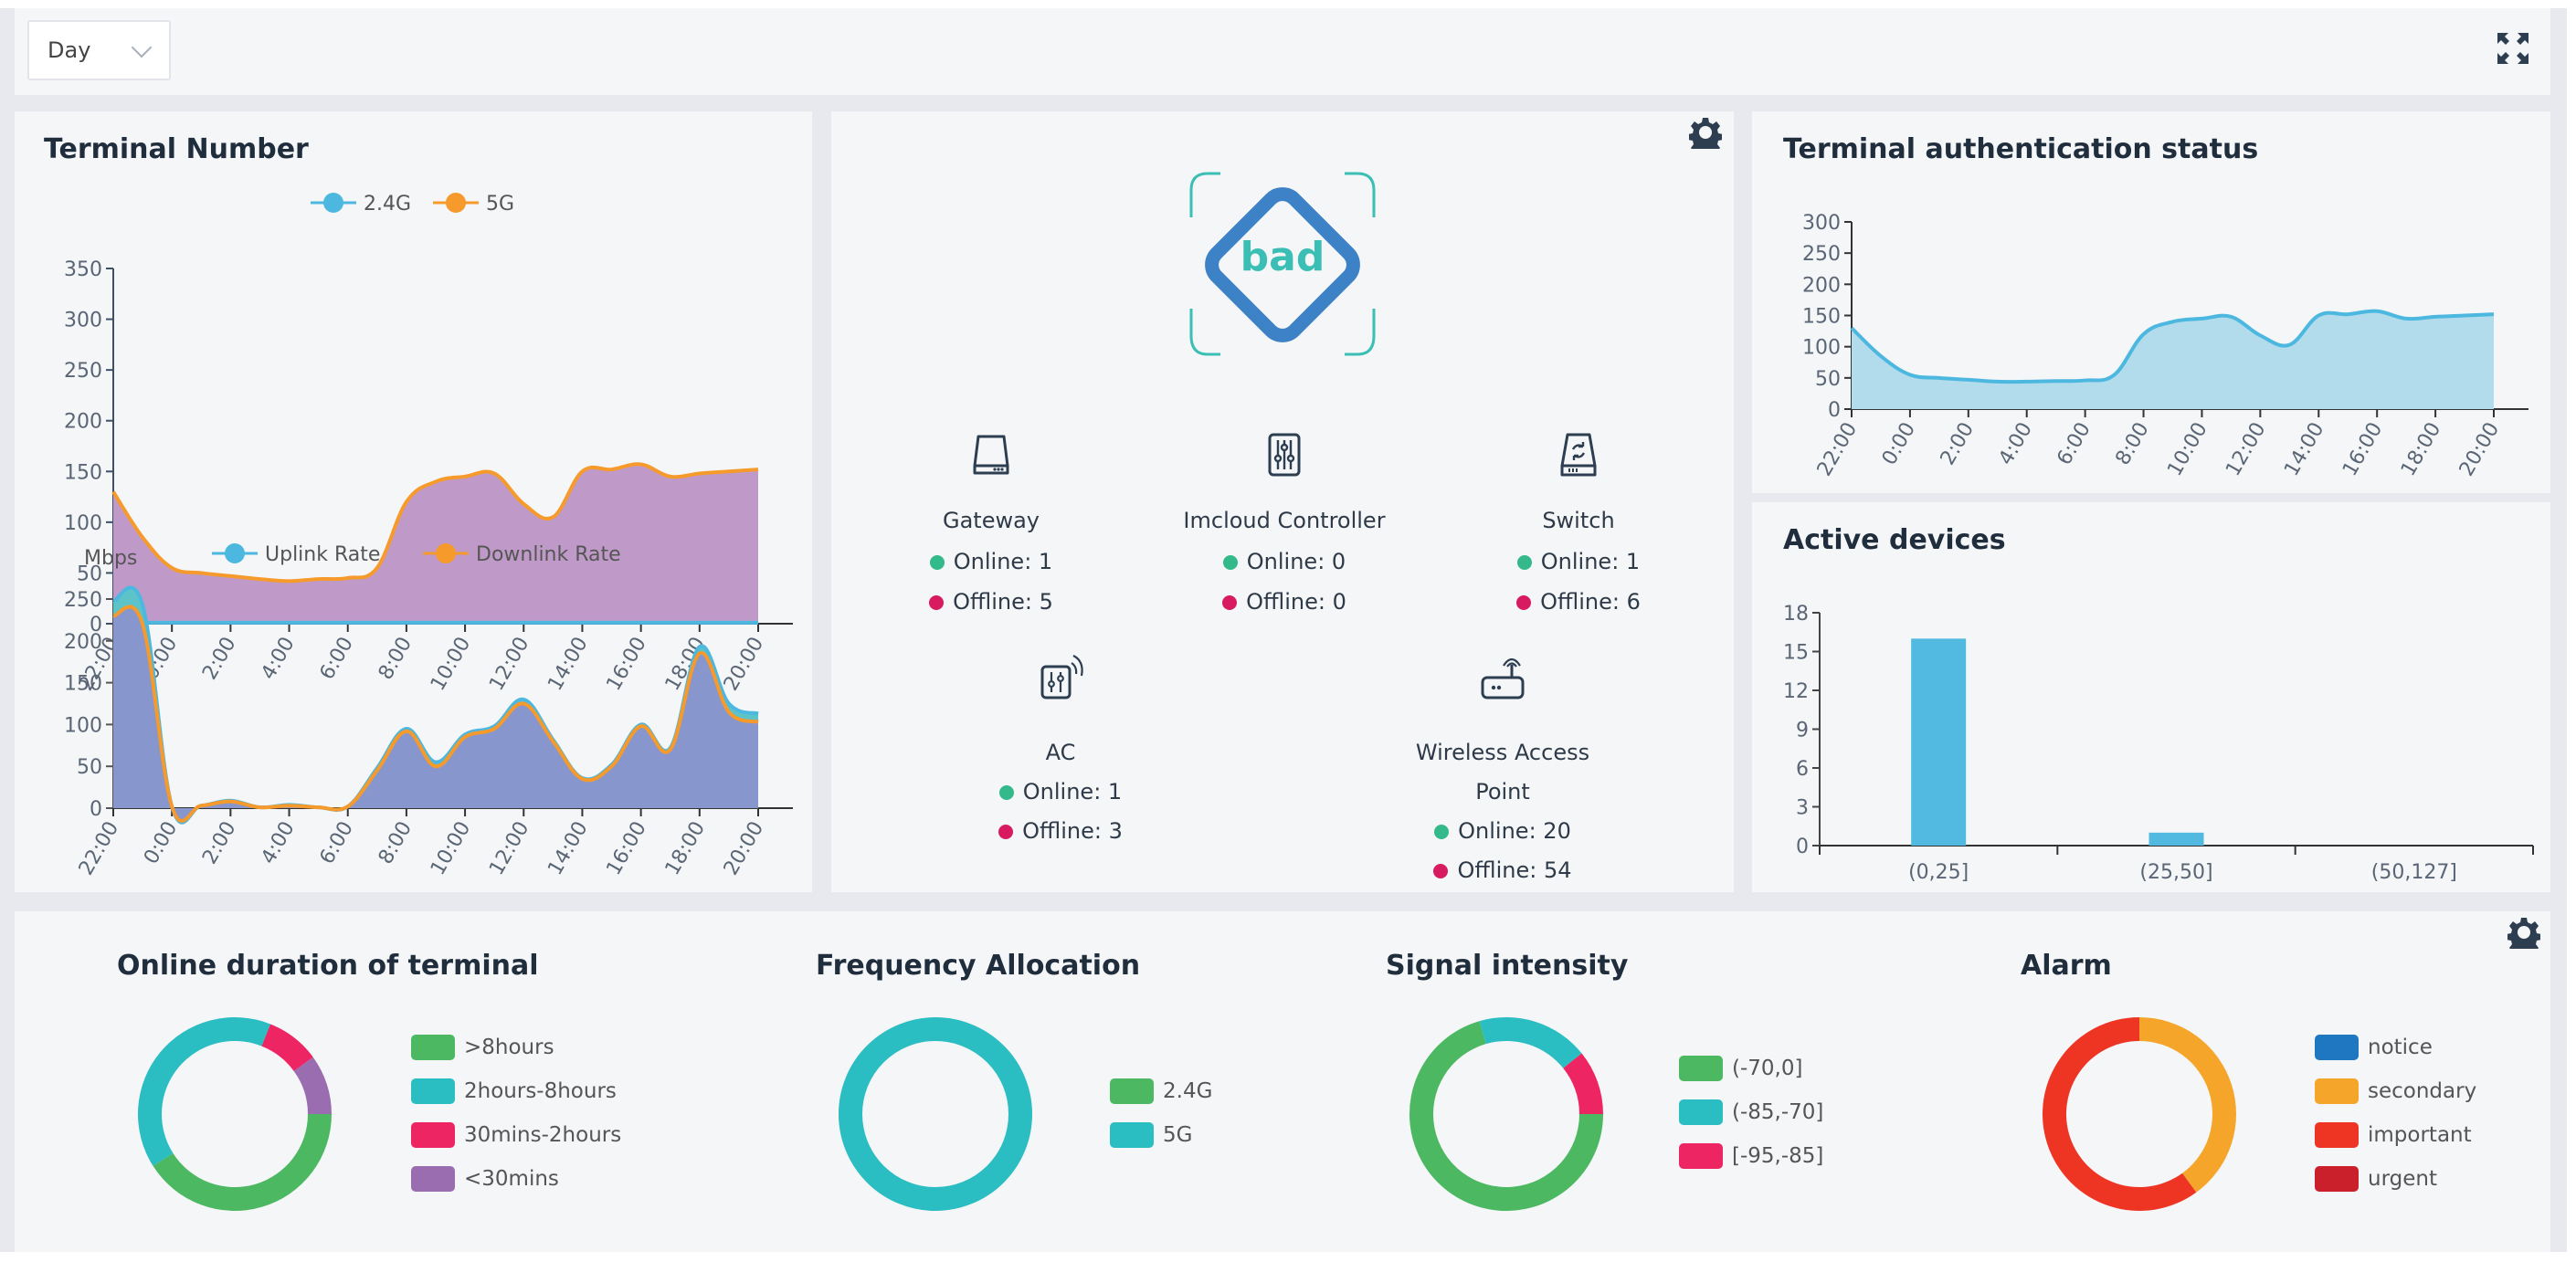  I want to click on legend-item: 2hours-8hours, so click(514, 1091).